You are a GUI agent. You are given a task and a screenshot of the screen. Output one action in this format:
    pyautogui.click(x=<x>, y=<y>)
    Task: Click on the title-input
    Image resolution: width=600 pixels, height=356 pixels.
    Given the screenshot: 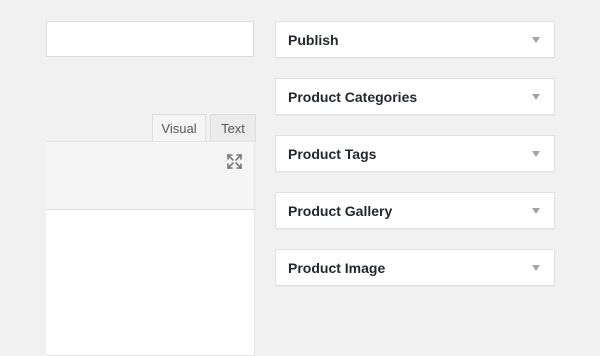 What is the action you would take?
    pyautogui.click(x=150, y=39)
    